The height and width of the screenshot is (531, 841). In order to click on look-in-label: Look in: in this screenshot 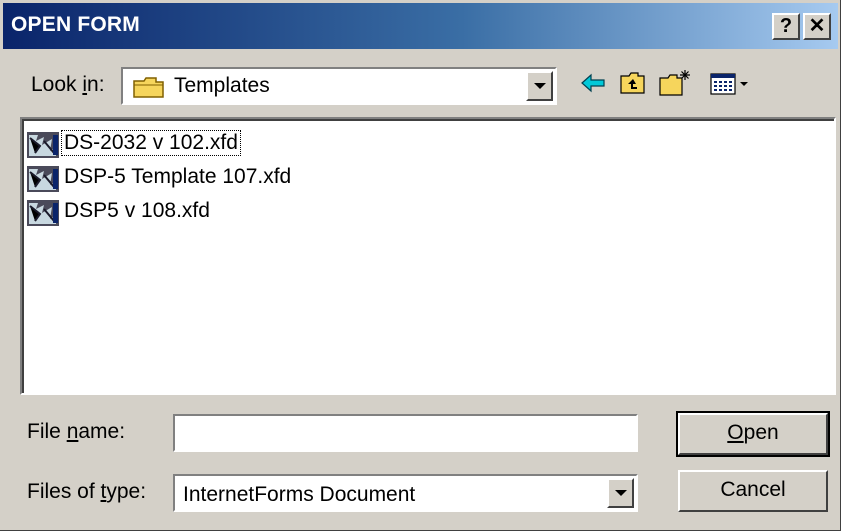, I will do `click(68, 84)`.